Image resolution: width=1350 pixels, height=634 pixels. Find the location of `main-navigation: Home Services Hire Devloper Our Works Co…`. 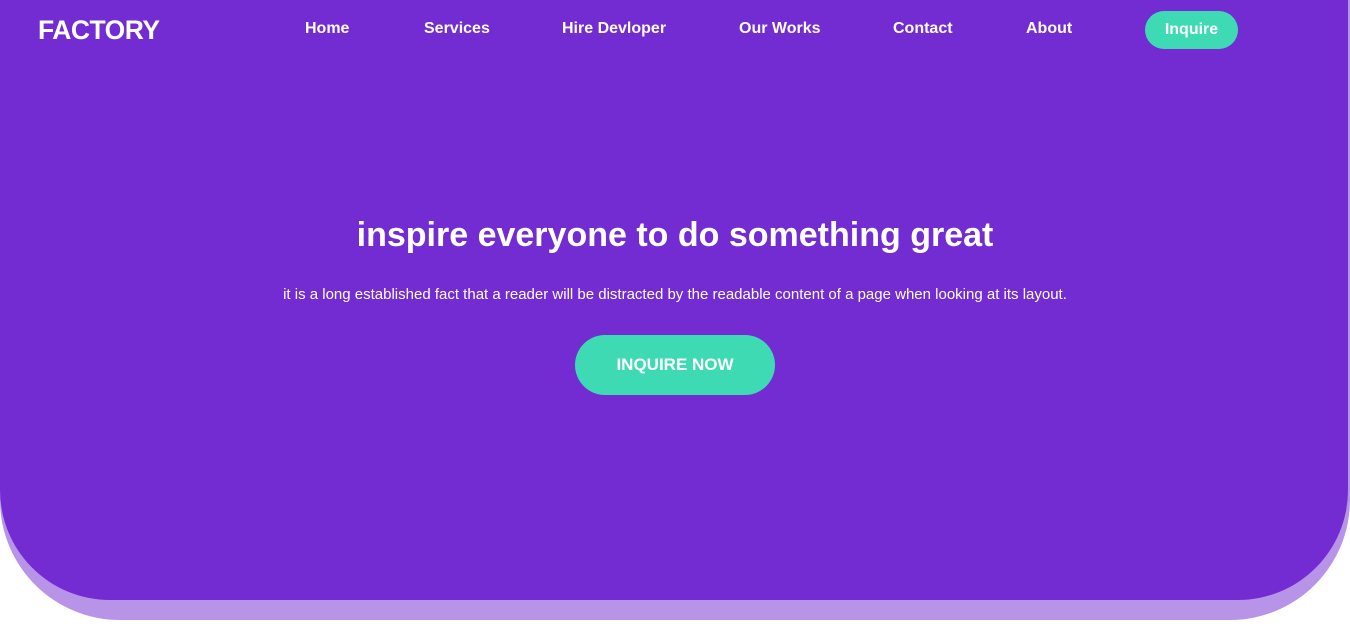

main-navigation: Home Services Hire Devloper Our Works Co… is located at coordinates (675, 30).